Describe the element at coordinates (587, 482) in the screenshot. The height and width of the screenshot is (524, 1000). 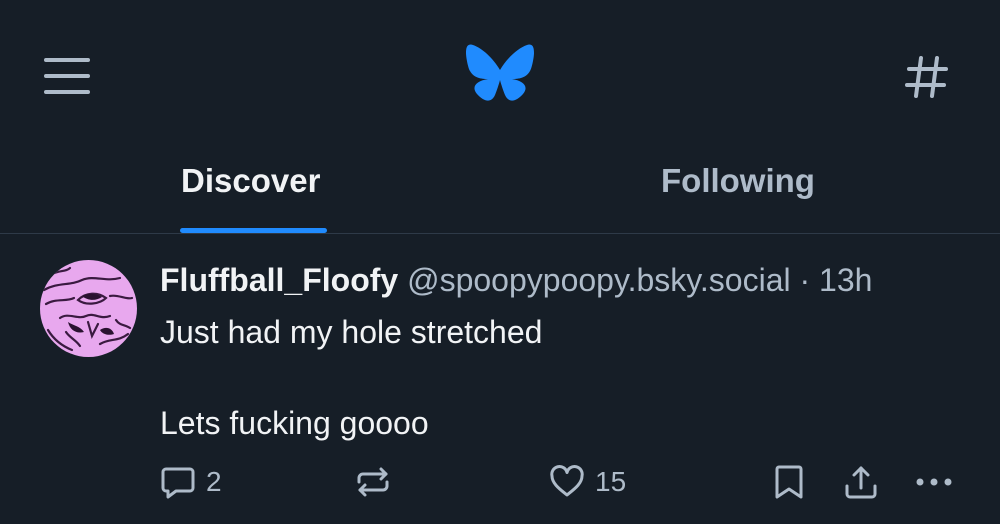
I see `like-button: 15` at that location.